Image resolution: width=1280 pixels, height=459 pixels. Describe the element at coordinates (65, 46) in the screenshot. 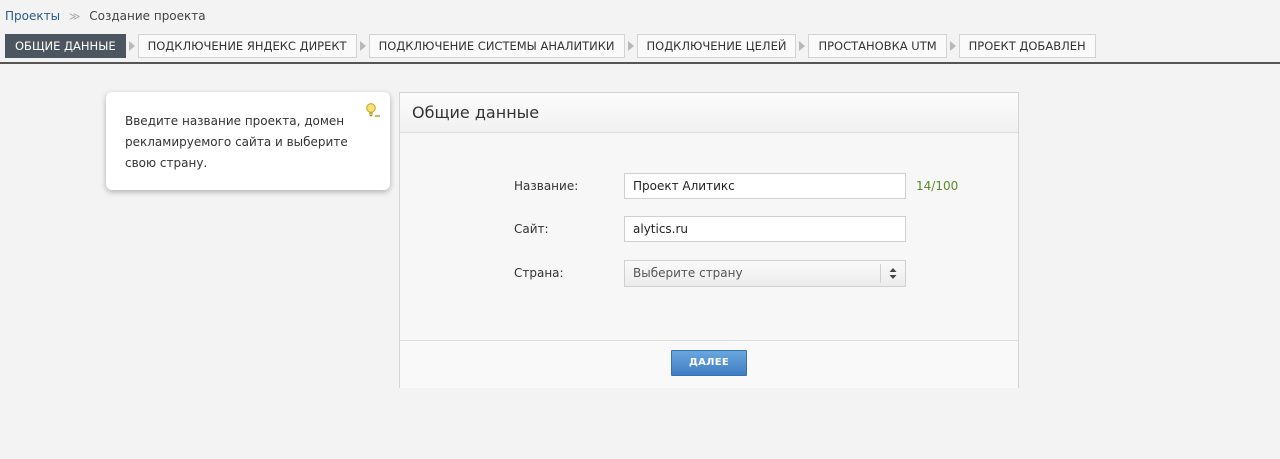

I see `step-general-data: Общие данные` at that location.